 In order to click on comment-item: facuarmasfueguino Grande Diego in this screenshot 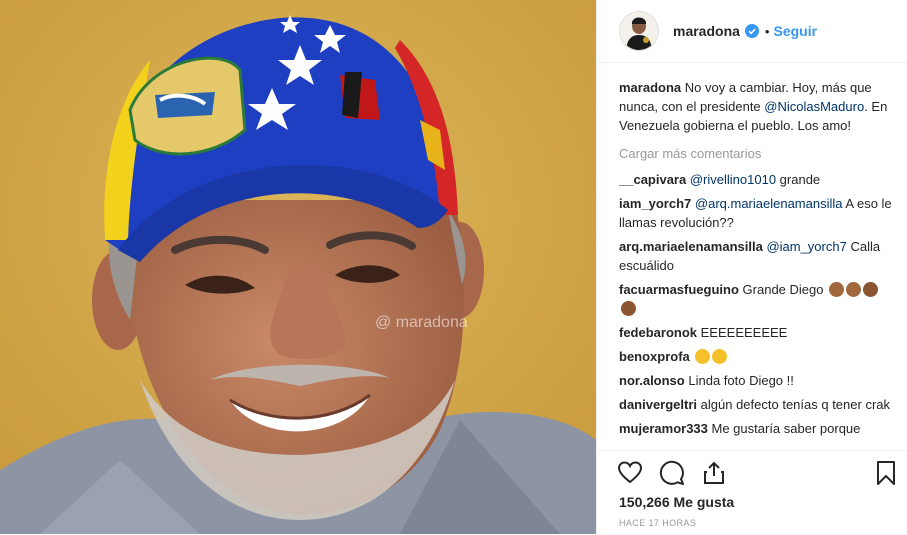, I will do `click(757, 299)`.